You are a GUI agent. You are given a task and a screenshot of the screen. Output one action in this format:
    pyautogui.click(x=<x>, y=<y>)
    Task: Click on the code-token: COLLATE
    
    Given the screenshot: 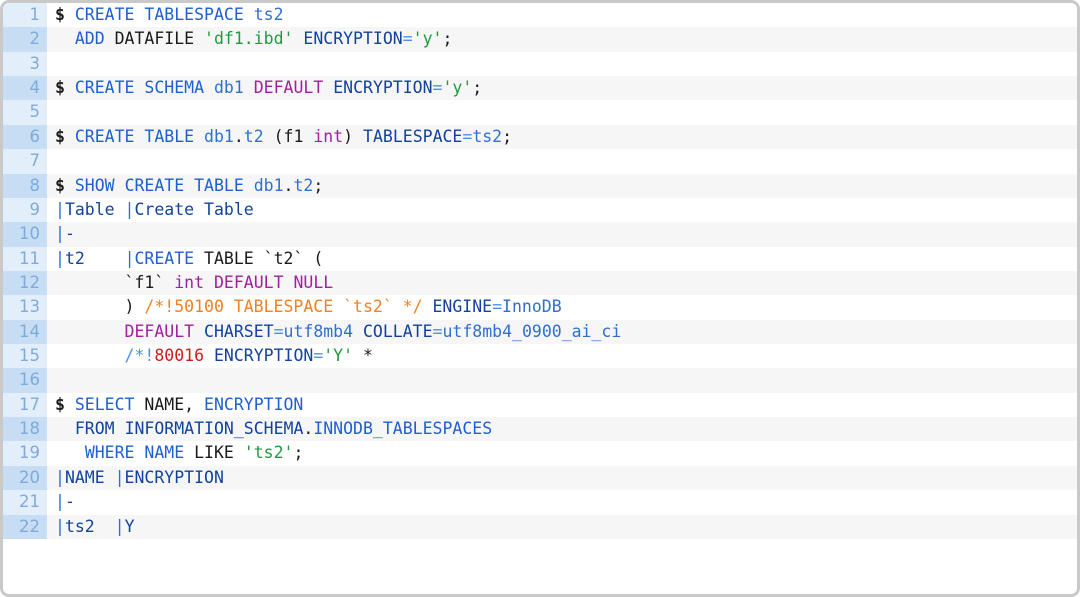 What is the action you would take?
    pyautogui.click(x=398, y=331)
    